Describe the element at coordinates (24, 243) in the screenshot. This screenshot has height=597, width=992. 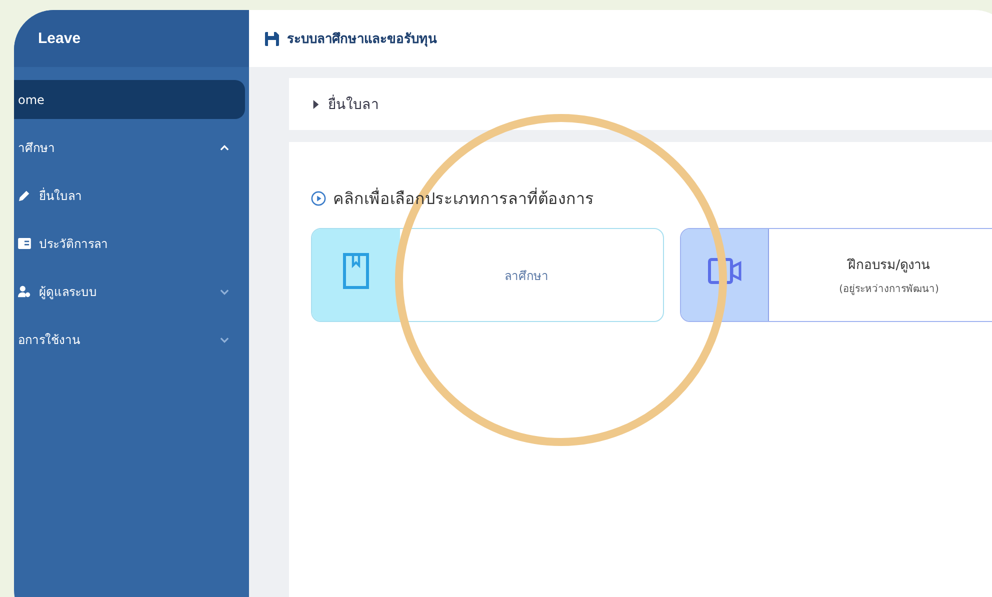
I see `id-card-icon` at that location.